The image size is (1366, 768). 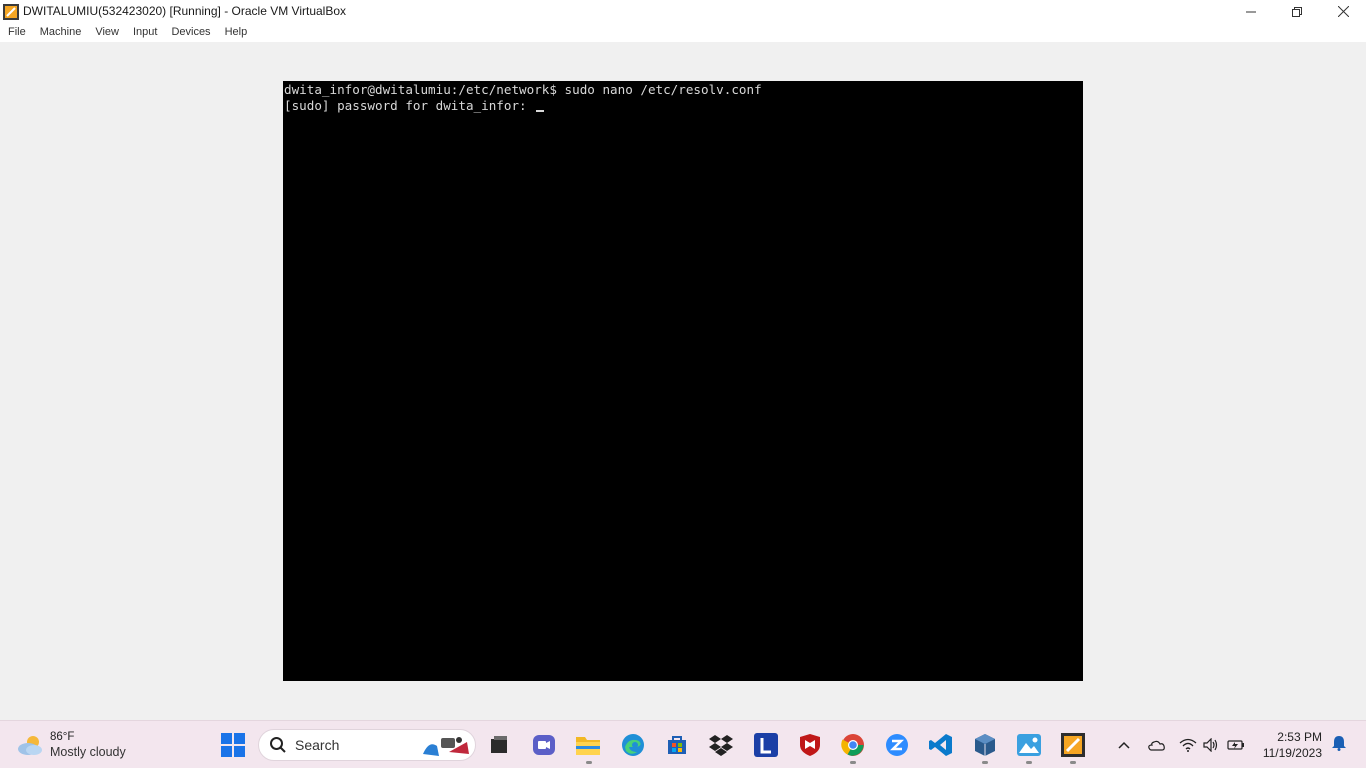 I want to click on vscode-icon, so click(x=940, y=745).